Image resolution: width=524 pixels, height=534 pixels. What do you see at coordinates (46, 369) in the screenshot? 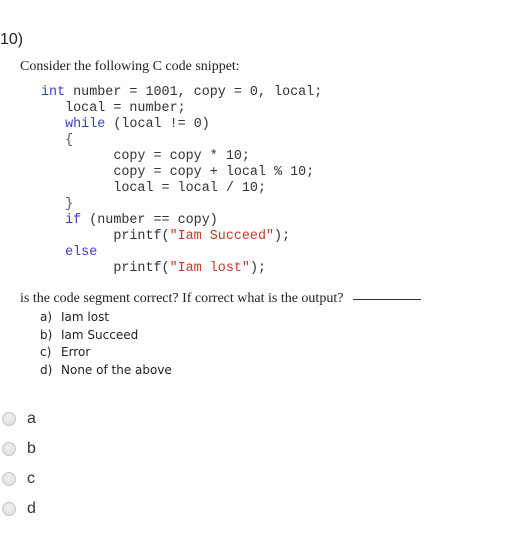
I see `choice-letter: d)` at bounding box center [46, 369].